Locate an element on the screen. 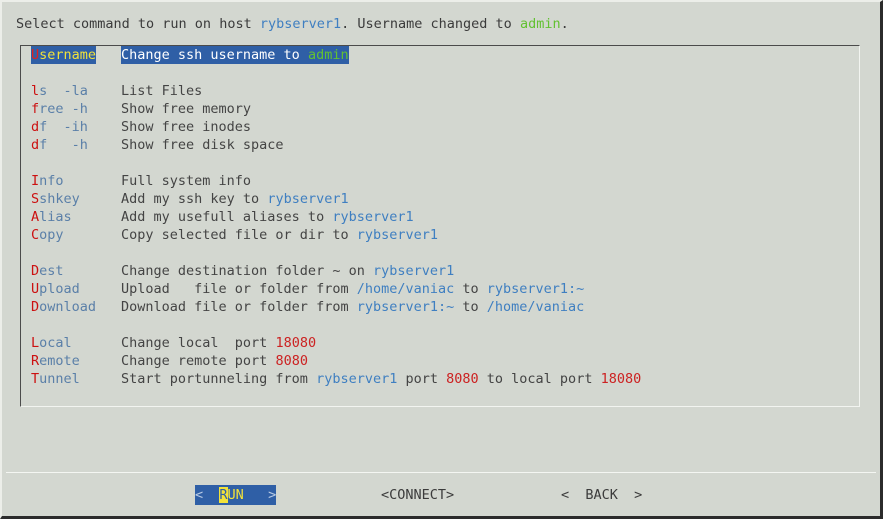  description-token: admin is located at coordinates (328, 55).